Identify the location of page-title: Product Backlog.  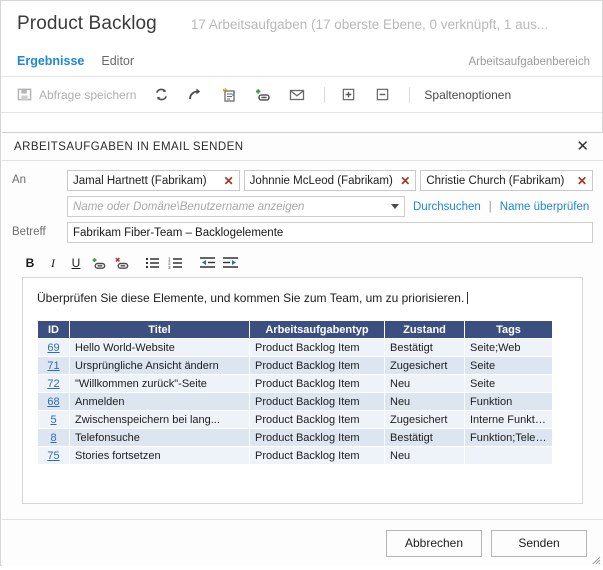
(87, 23).